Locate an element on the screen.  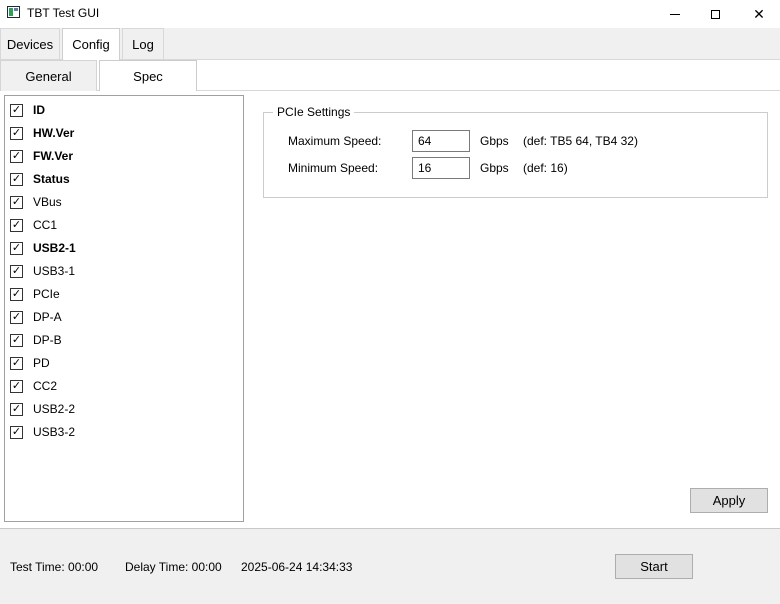
column-label: DP-B is located at coordinates (47, 340).